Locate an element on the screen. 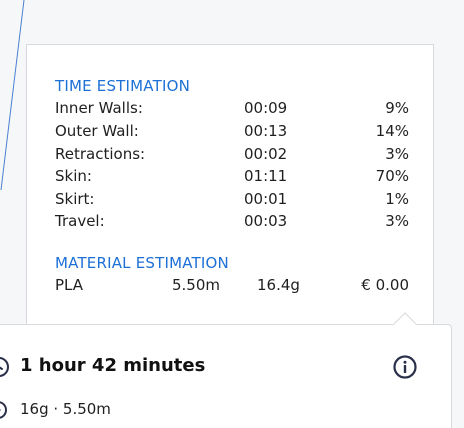  time-row-inner-walls: Inner Walls: 00:09 9% is located at coordinates (232, 110).